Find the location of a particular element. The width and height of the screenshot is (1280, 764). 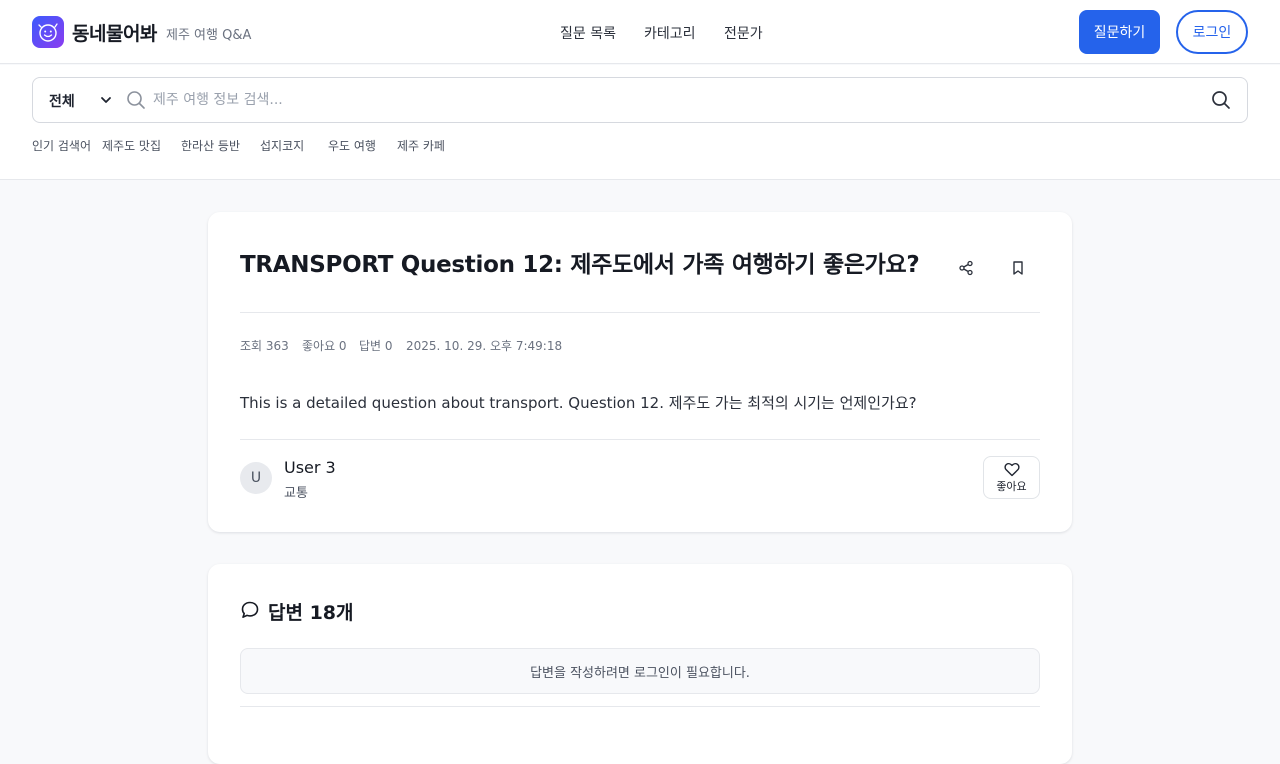

popular-tag: 섭지코지 is located at coordinates (282, 145).